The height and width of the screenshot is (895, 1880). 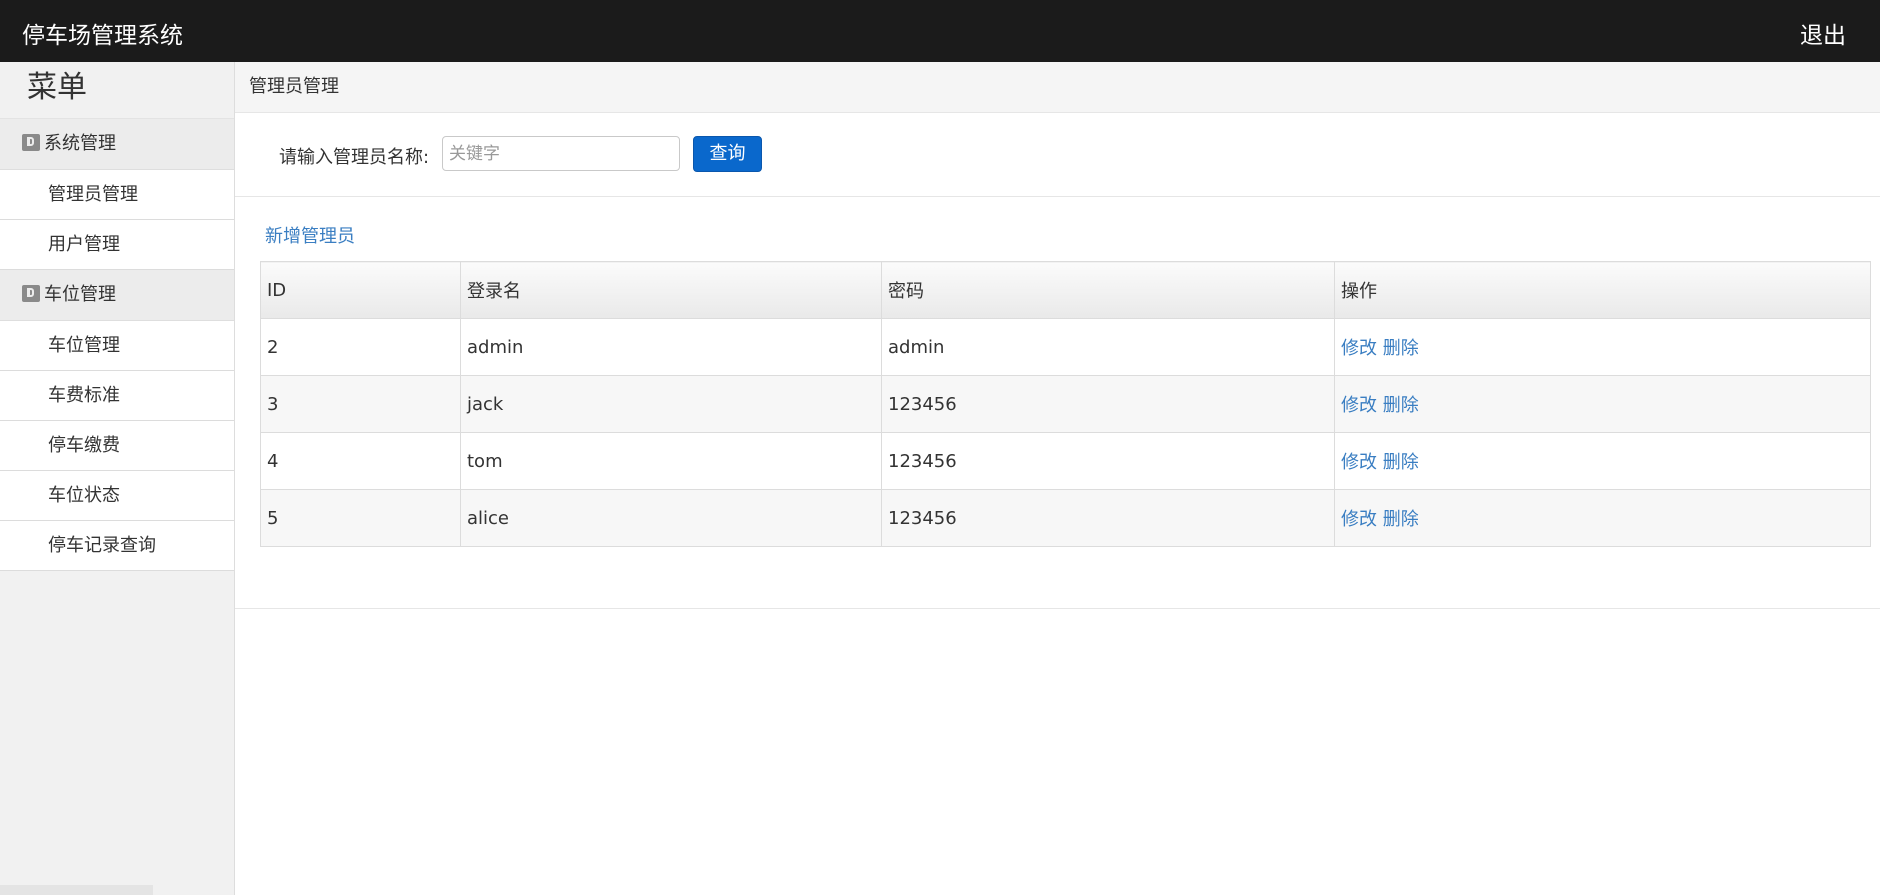 What do you see at coordinates (80, 143) in the screenshot?
I see `sidebar-group-label: 系统管理` at bounding box center [80, 143].